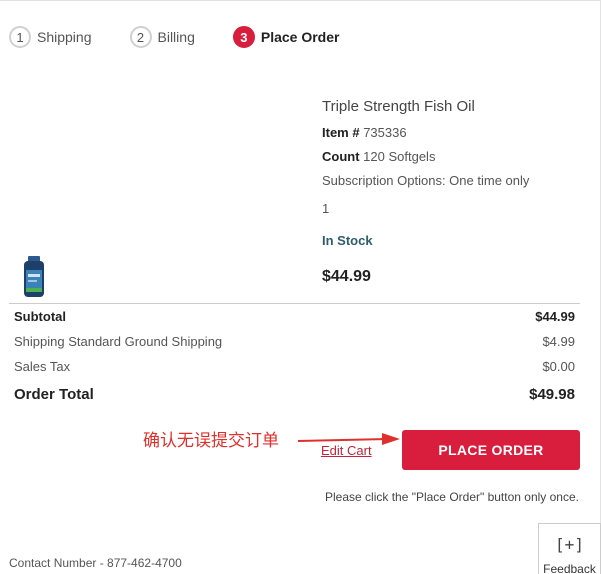 The image size is (601, 574). I want to click on item-value: 735336, so click(385, 132).